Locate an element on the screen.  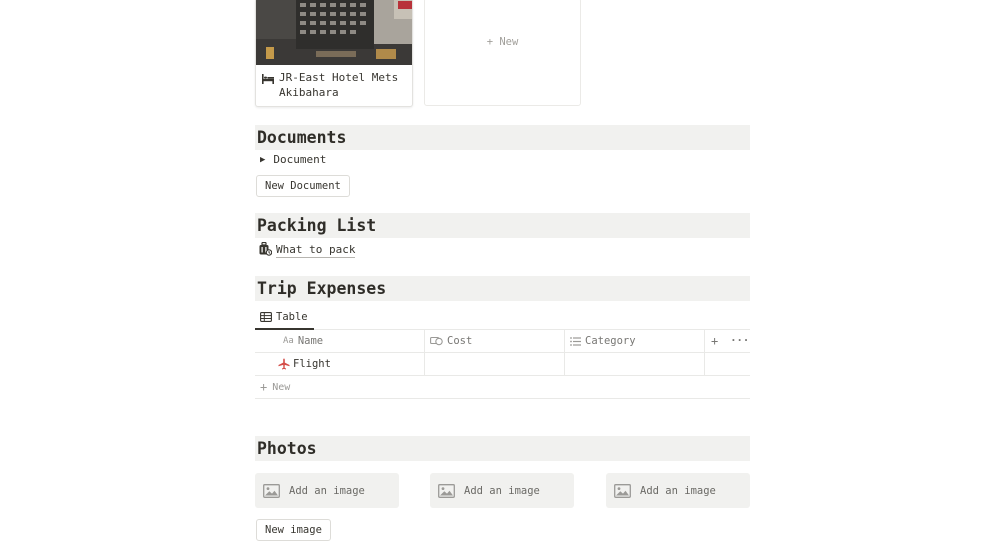
column-header-name: Aa Name is located at coordinates (339, 341).